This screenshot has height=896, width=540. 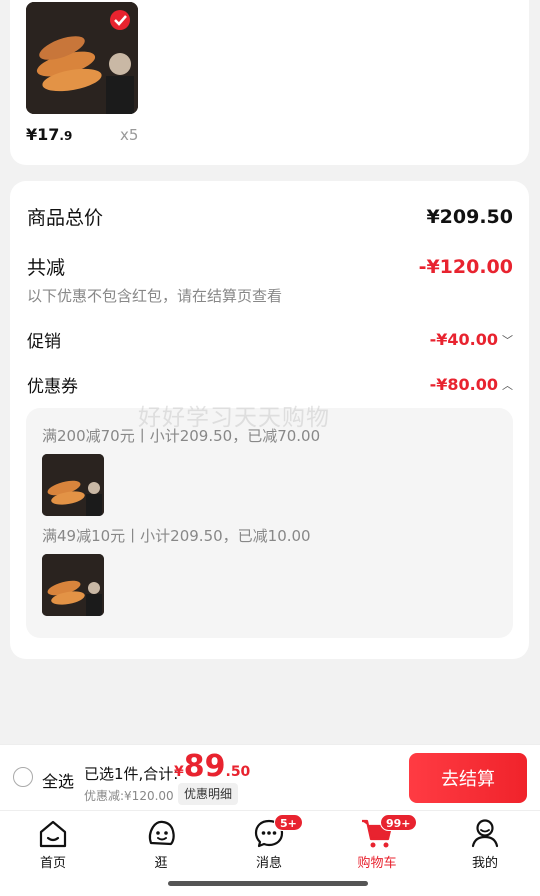 What do you see at coordinates (65, 218) in the screenshot?
I see `total-label: 商品总价` at bounding box center [65, 218].